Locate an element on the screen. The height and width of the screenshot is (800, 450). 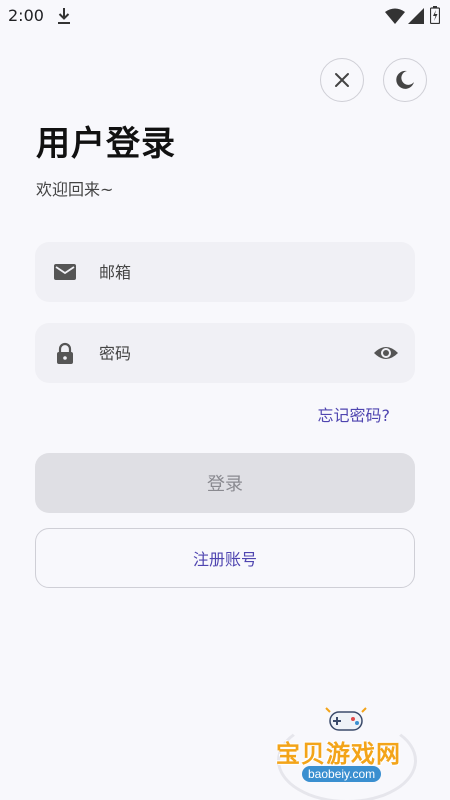
login-button: 登录 is located at coordinates (225, 483).